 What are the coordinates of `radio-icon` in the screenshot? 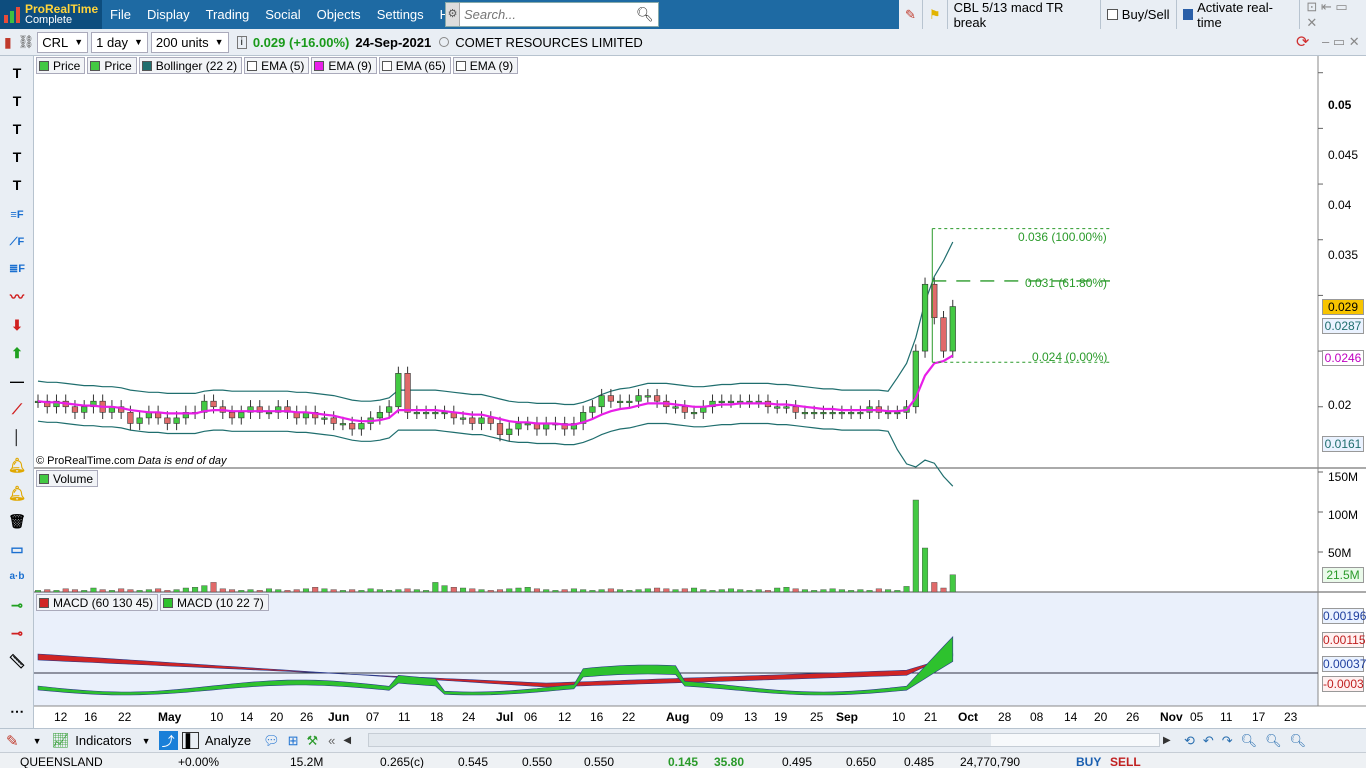 It's located at (444, 42).